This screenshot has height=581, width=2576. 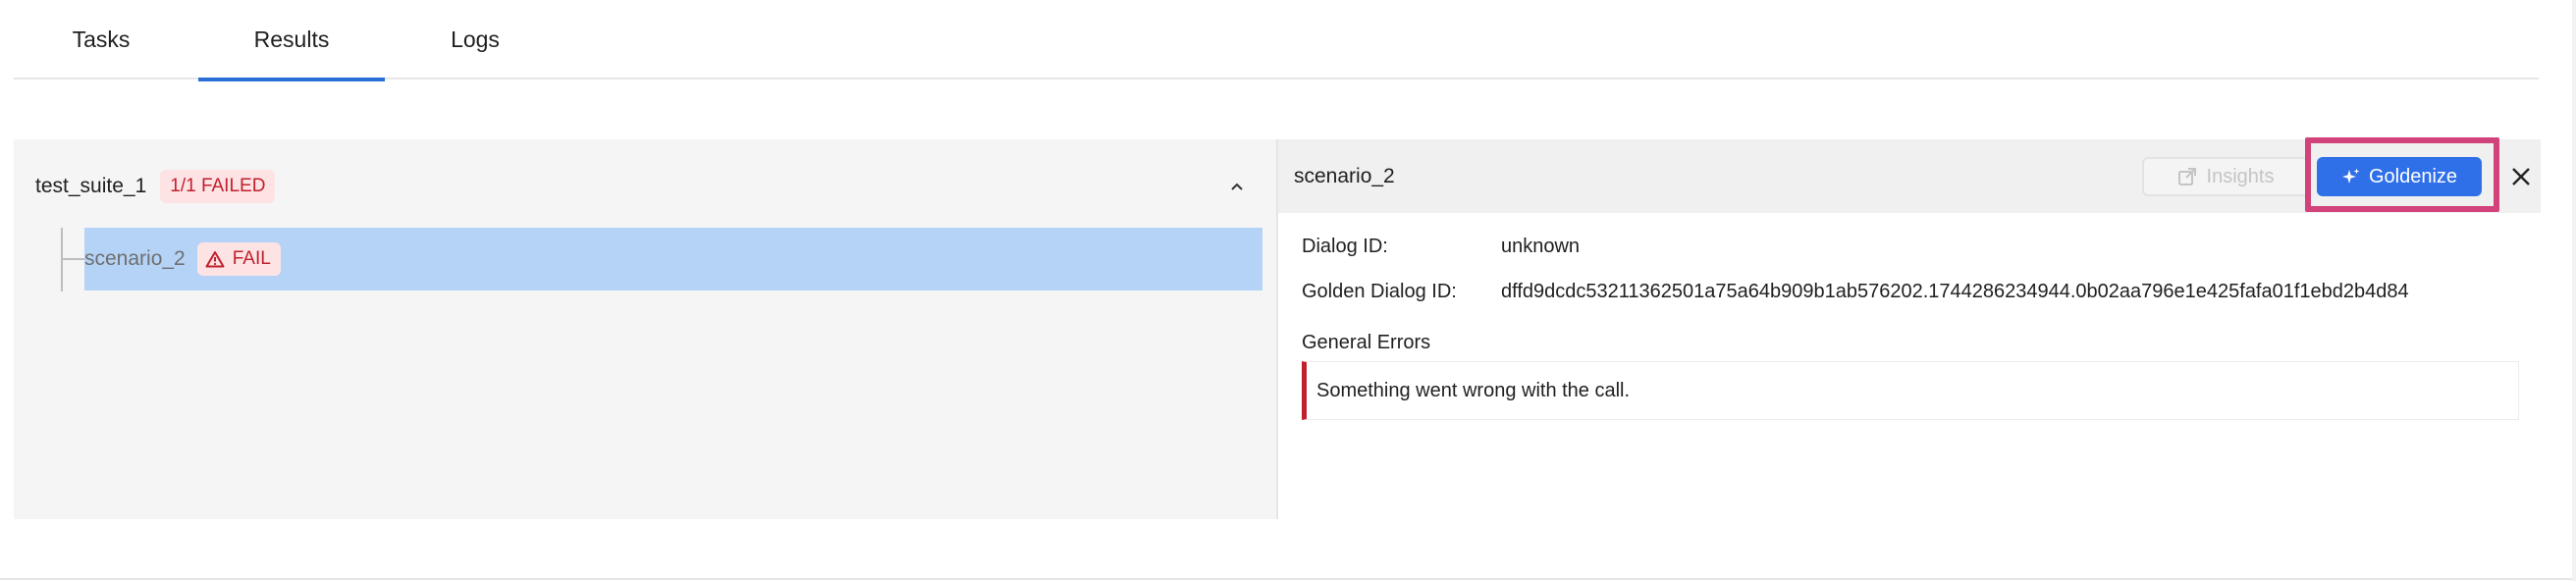 I want to click on tab-tasks-label: Tasks, so click(x=101, y=39).